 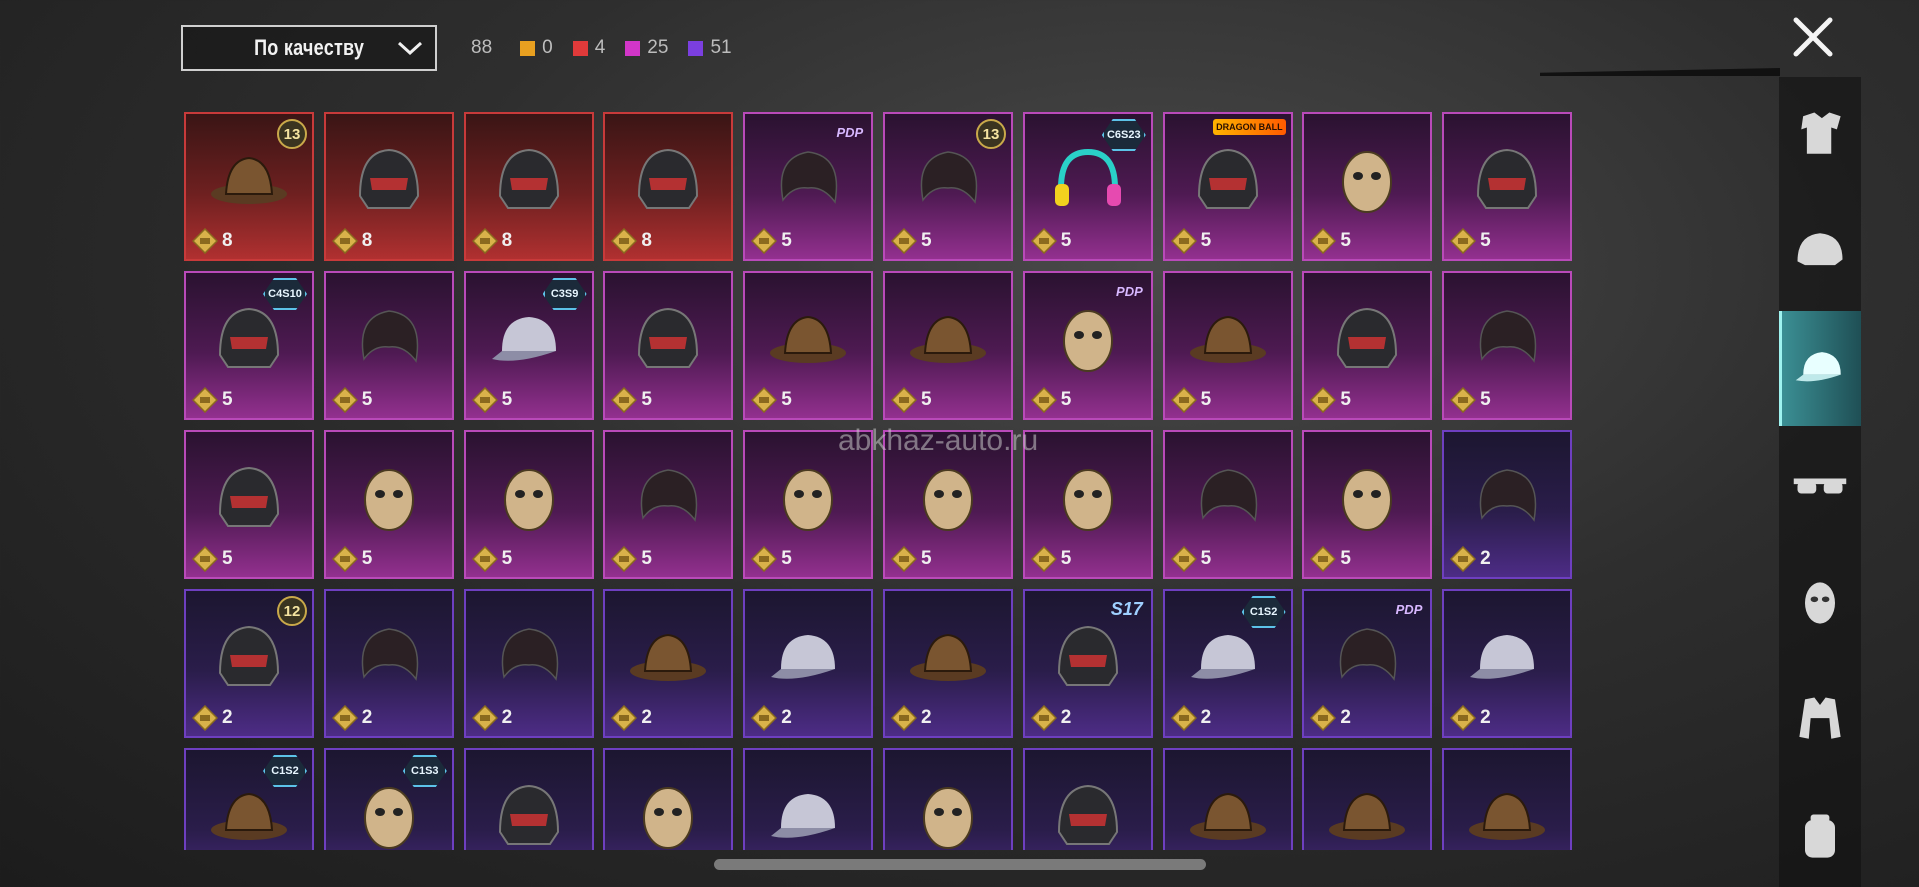 I want to click on cap-icon, so click(x=1818, y=366).